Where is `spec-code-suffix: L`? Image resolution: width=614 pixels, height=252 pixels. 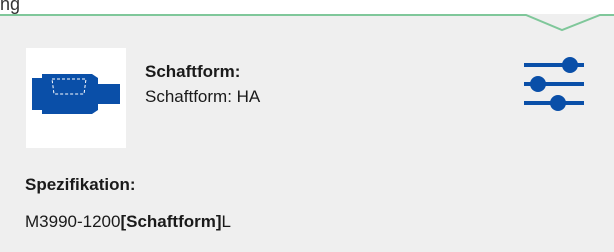
spec-code-suffix: L is located at coordinates (226, 221).